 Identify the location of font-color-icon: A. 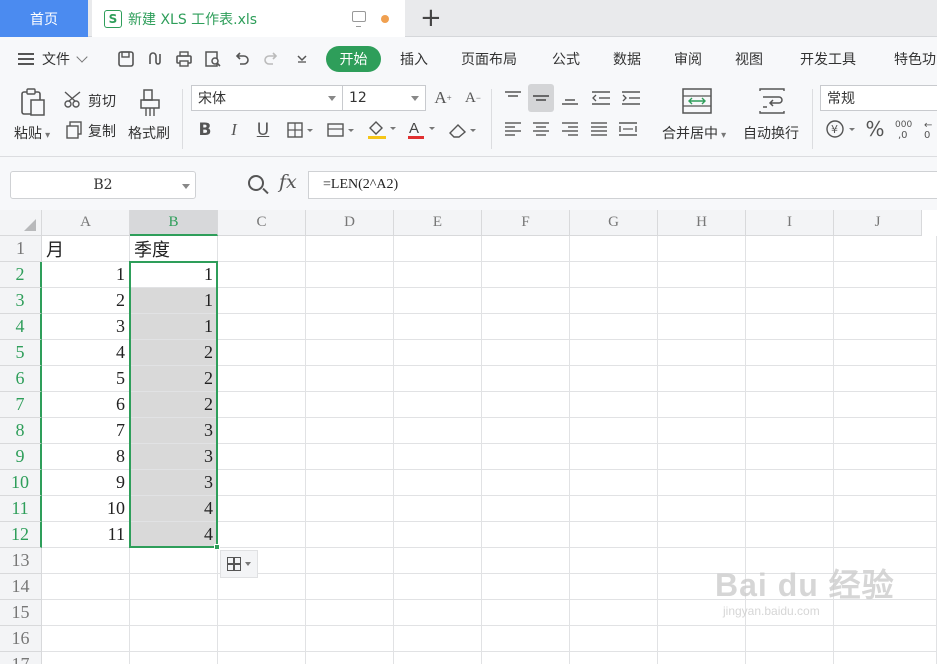
(421, 129).